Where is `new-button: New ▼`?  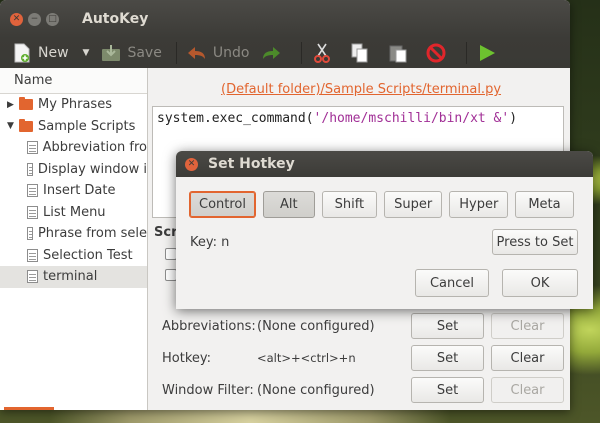
new-button: New ▼ is located at coordinates (50, 53).